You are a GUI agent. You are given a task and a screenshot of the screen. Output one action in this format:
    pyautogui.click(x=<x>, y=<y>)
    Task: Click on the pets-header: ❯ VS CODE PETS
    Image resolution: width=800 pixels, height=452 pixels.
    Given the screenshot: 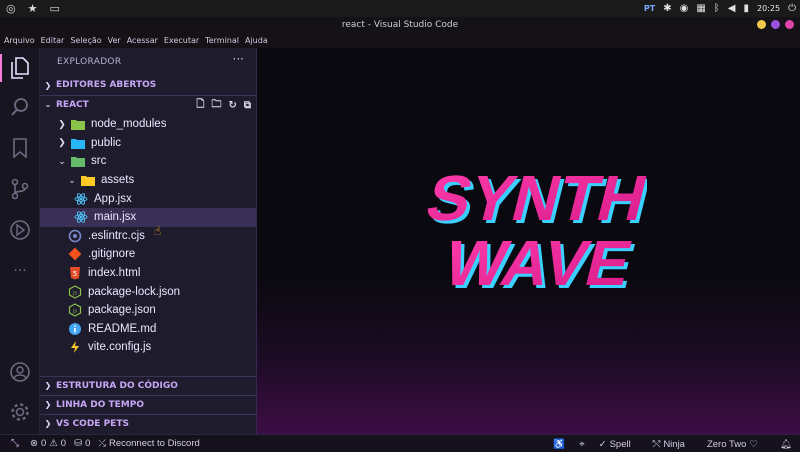 What is the action you would take?
    pyautogui.click(x=148, y=423)
    